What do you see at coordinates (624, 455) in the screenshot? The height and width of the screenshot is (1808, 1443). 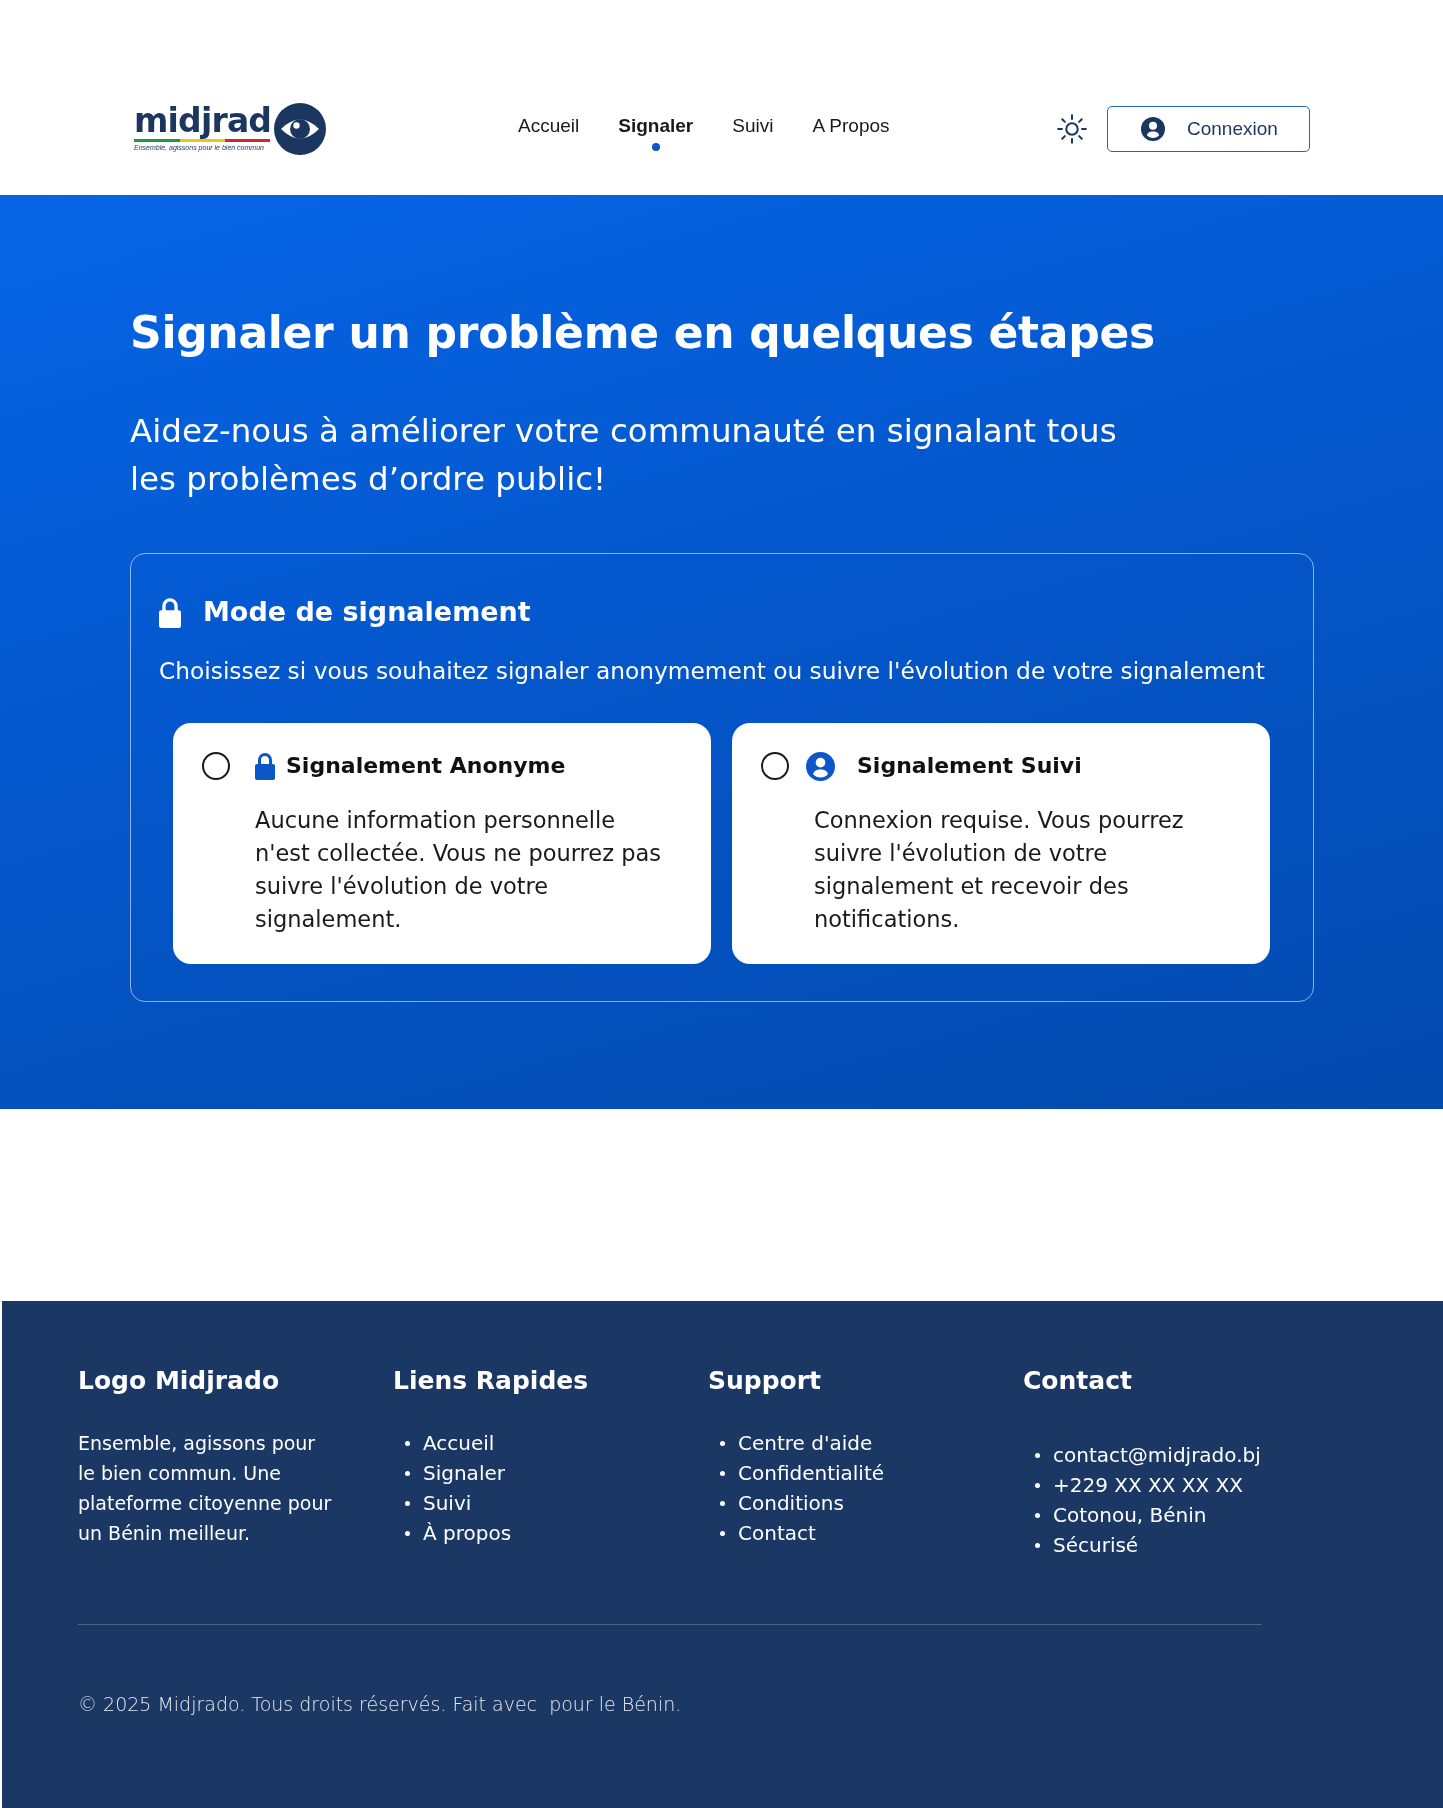 I see `hero-subtitle: Aidez-nous à améliorer votre communauté en signalant tous les problèmes d’ordre public!` at bounding box center [624, 455].